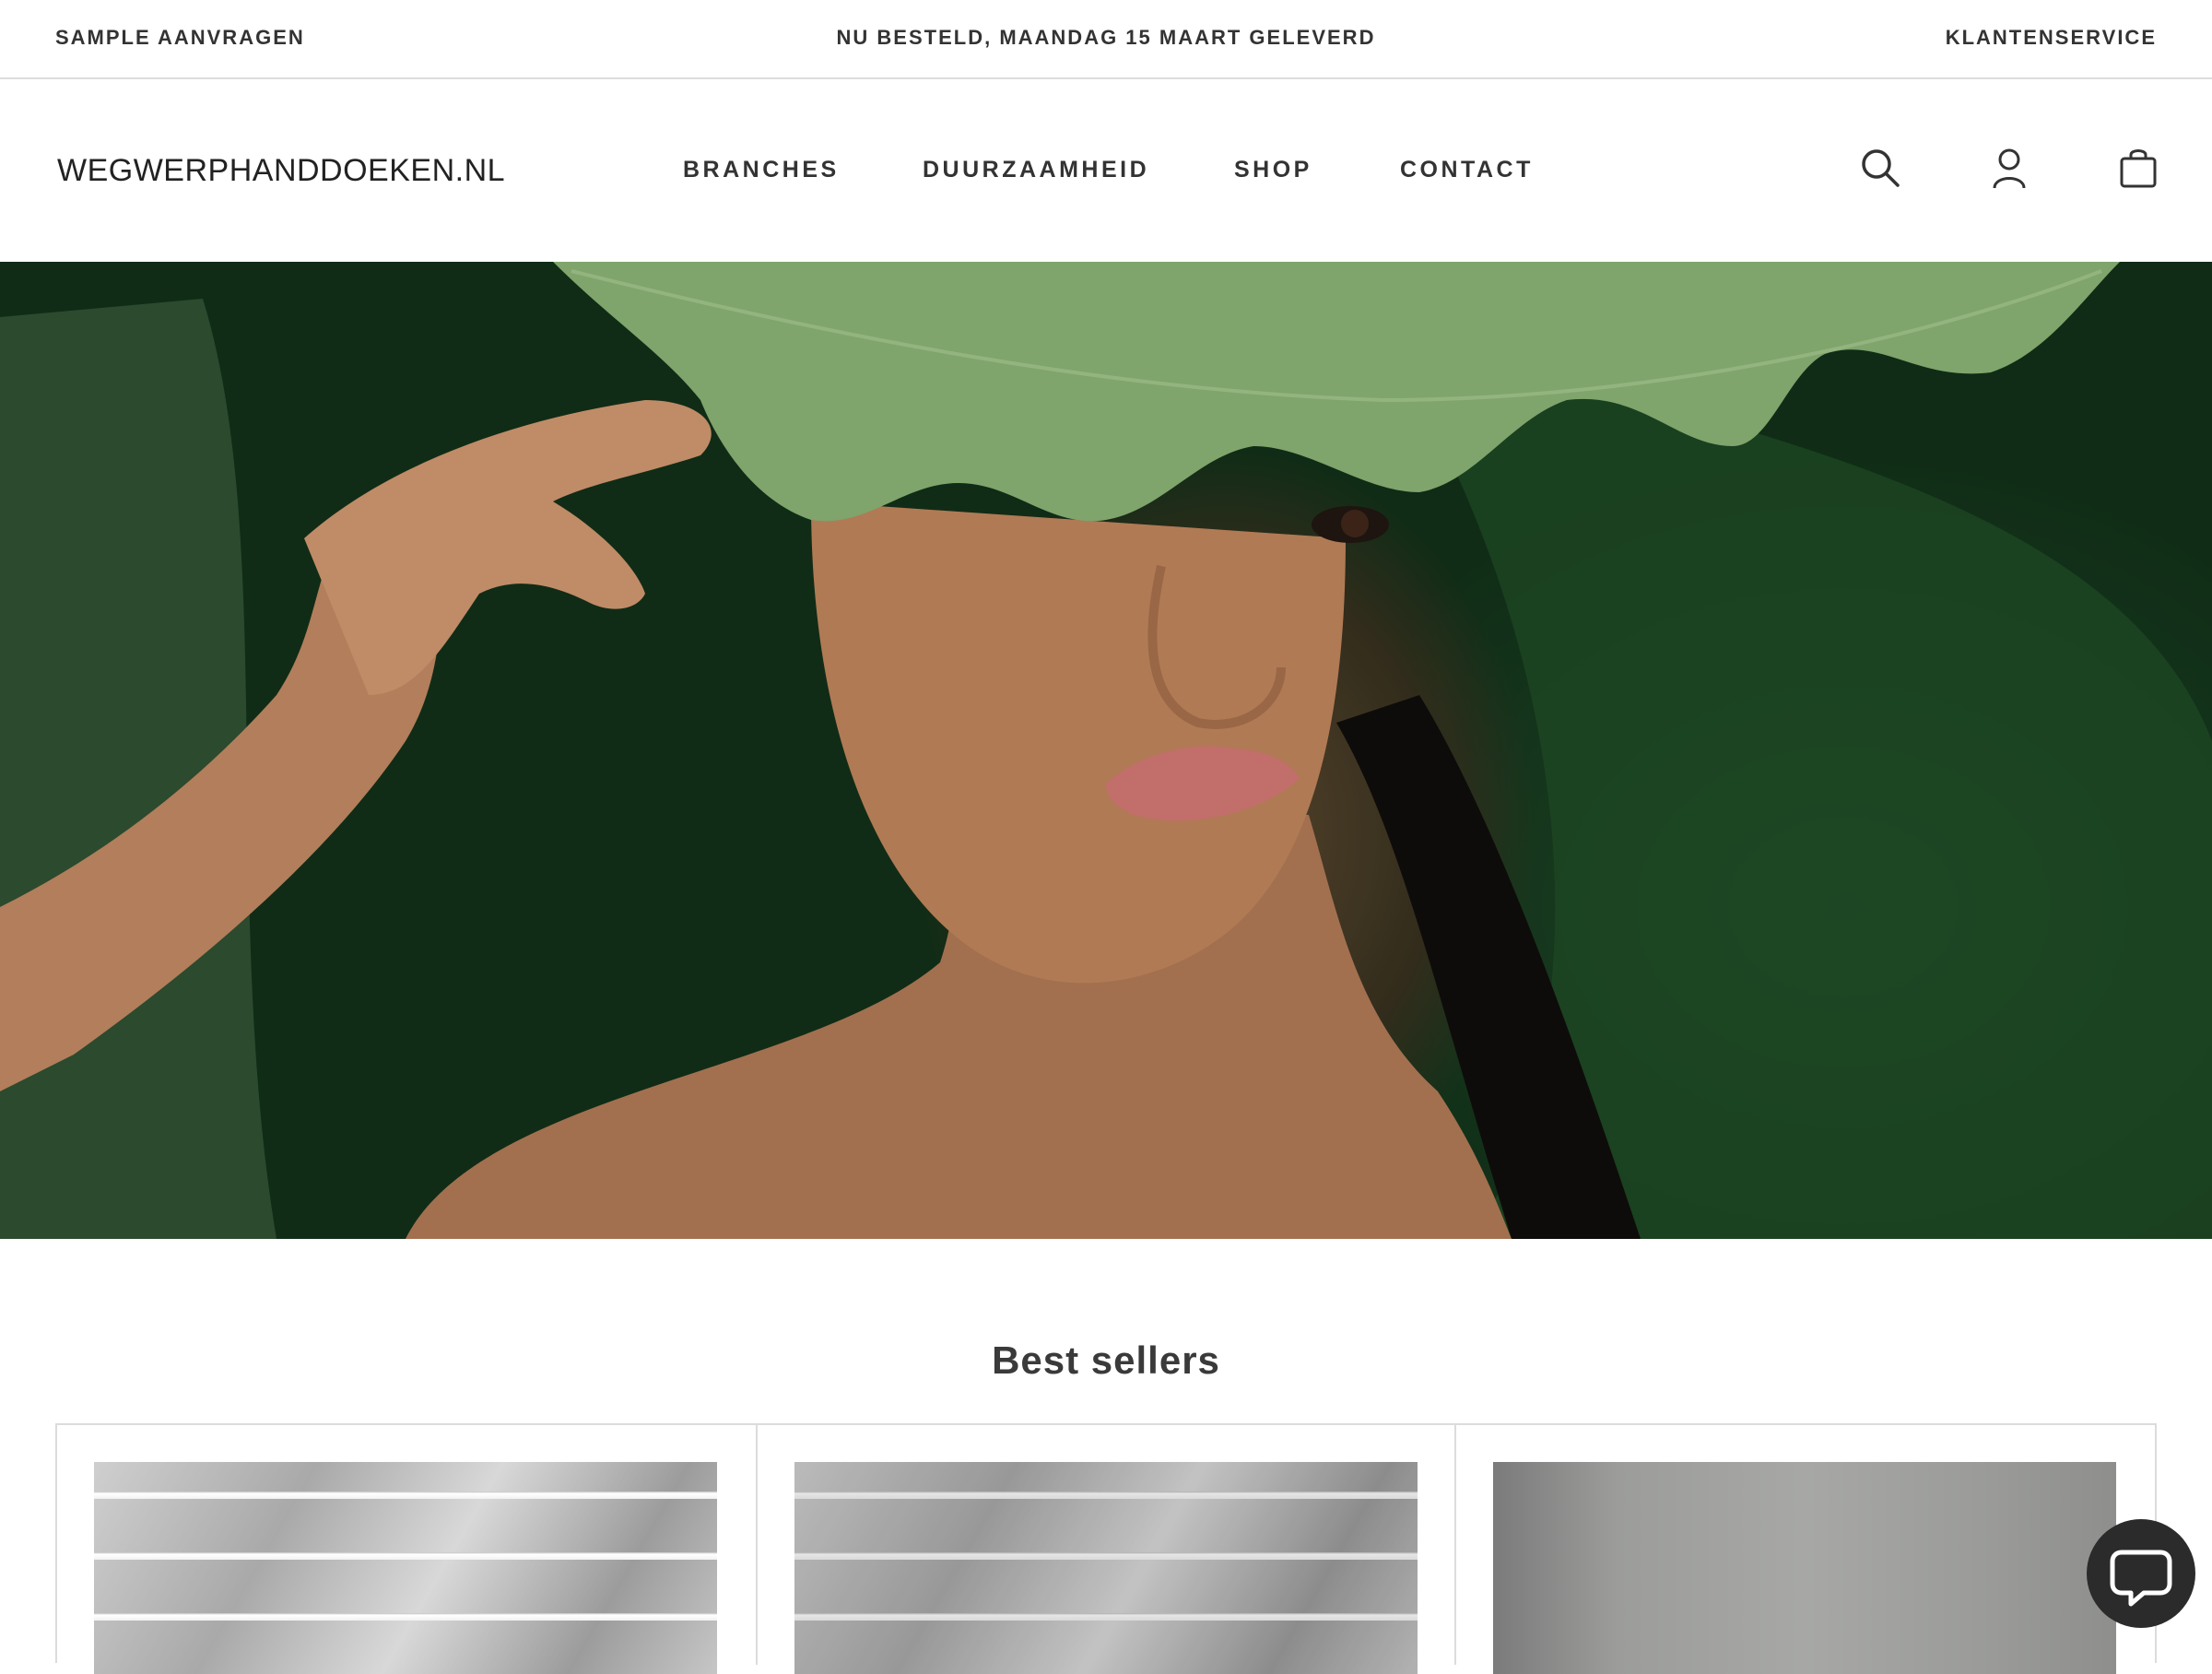 The image size is (2212, 1674). I want to click on delivery-notice: NU BESTELD, MAANDAG 15 MAART GELEVERD, so click(1106, 37).